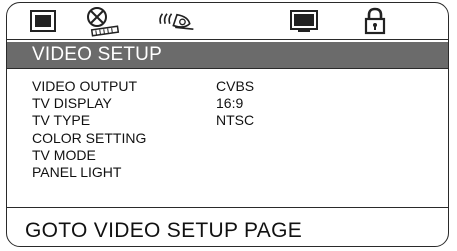 Image resolution: width=457 pixels, height=251 pixels. What do you see at coordinates (227, 55) in the screenshot?
I see `title-bar: VIDEO SETUP` at bounding box center [227, 55].